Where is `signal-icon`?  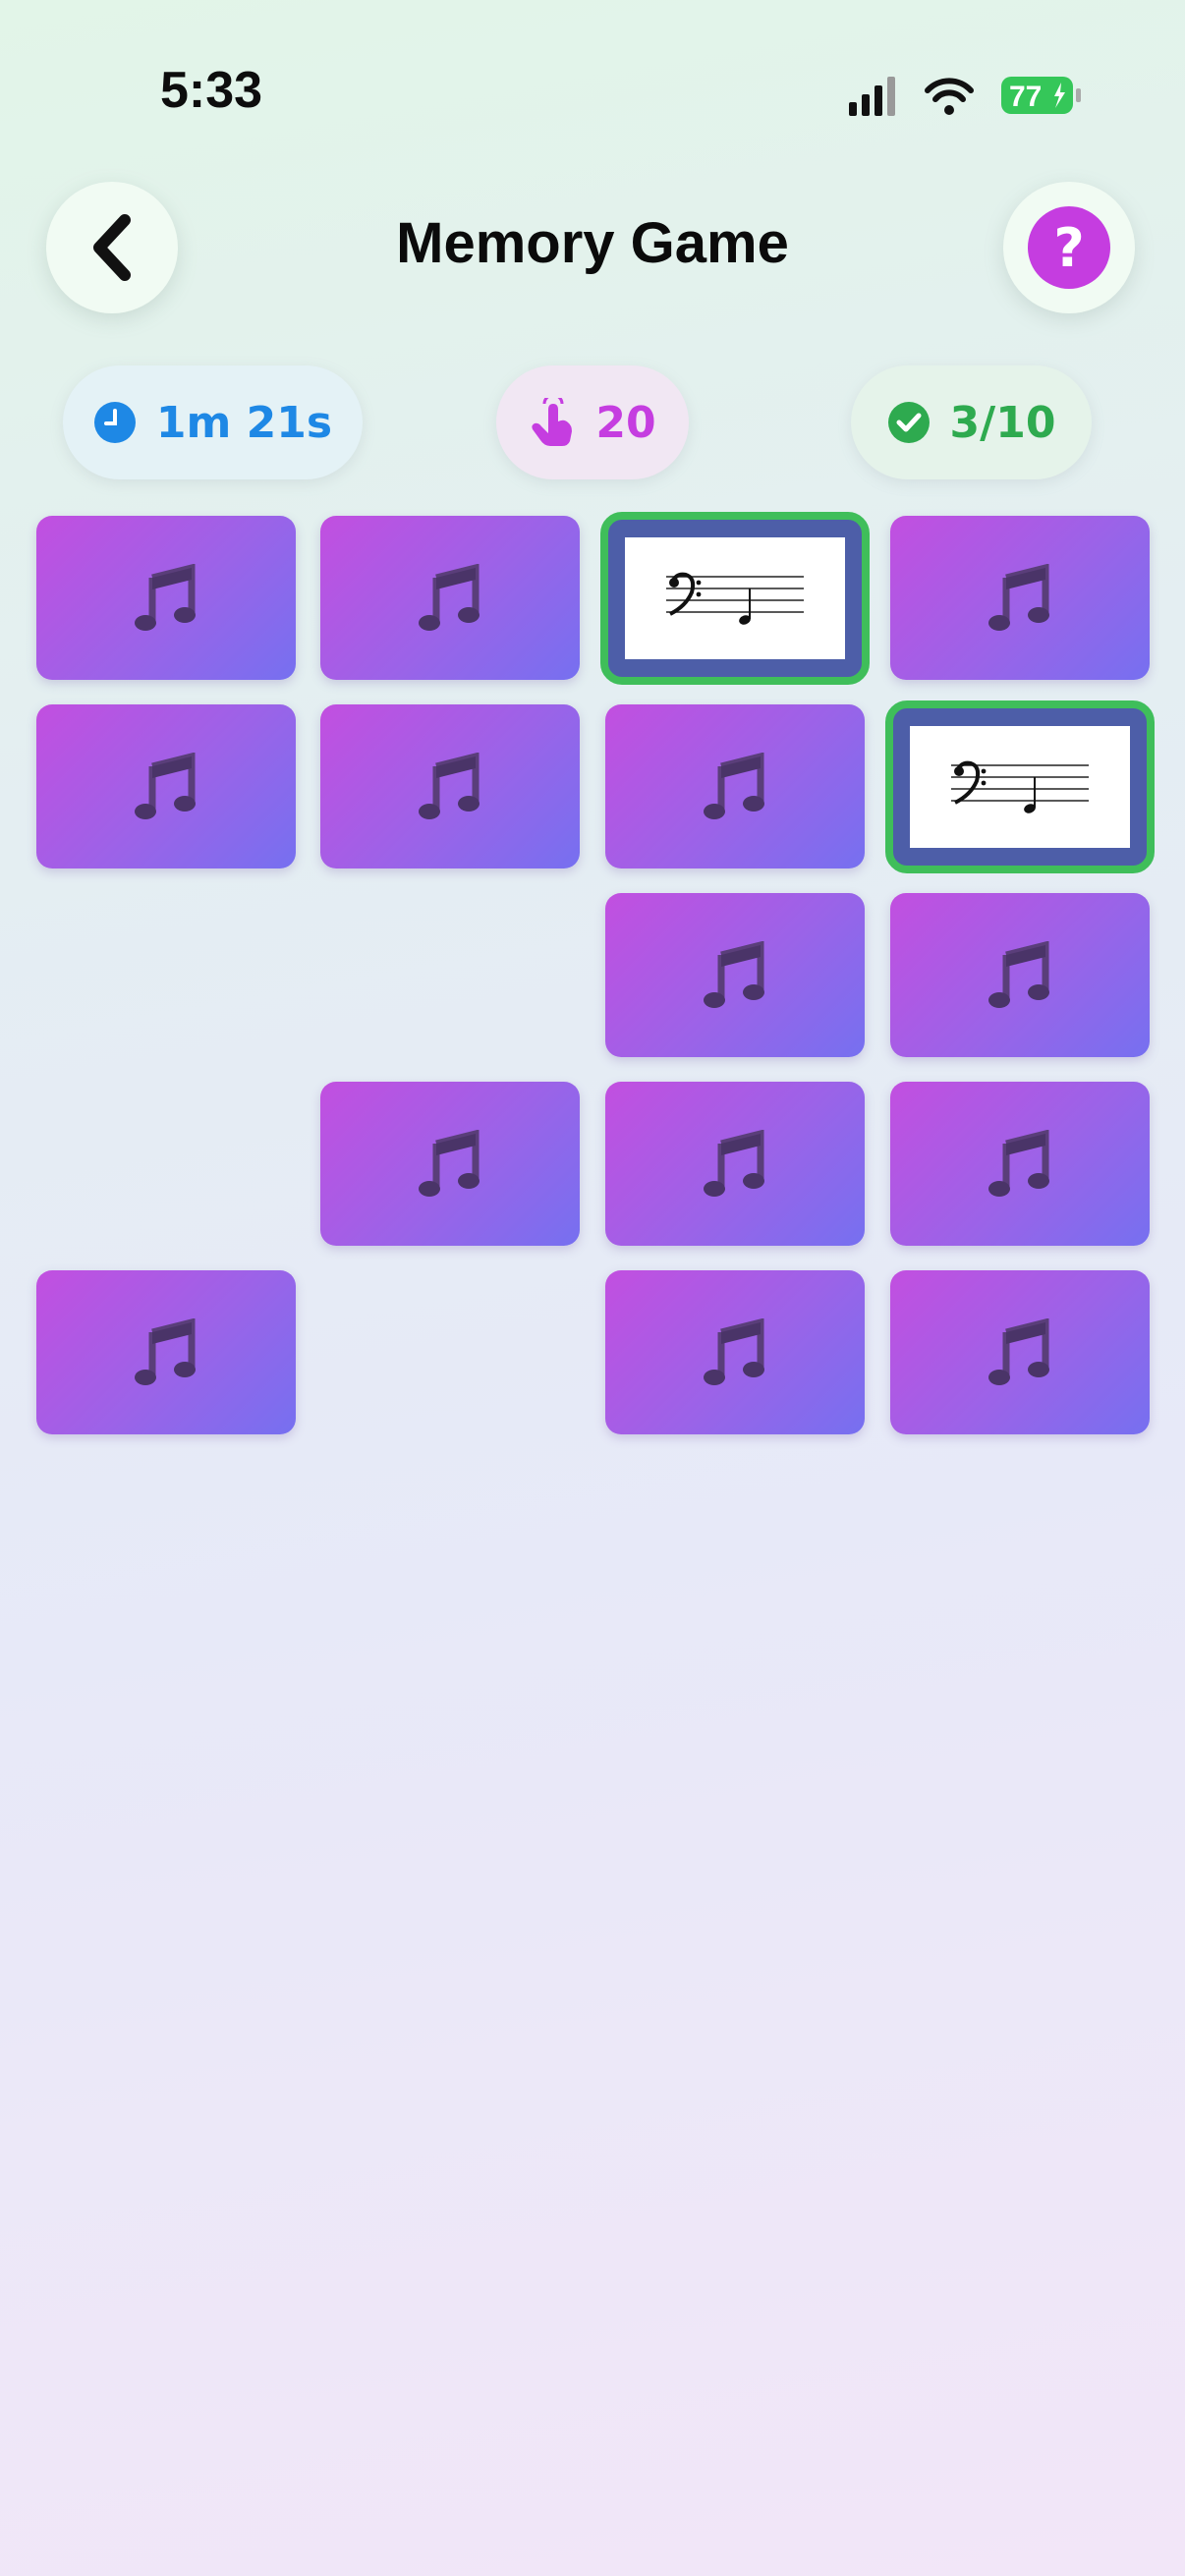 signal-icon is located at coordinates (872, 96).